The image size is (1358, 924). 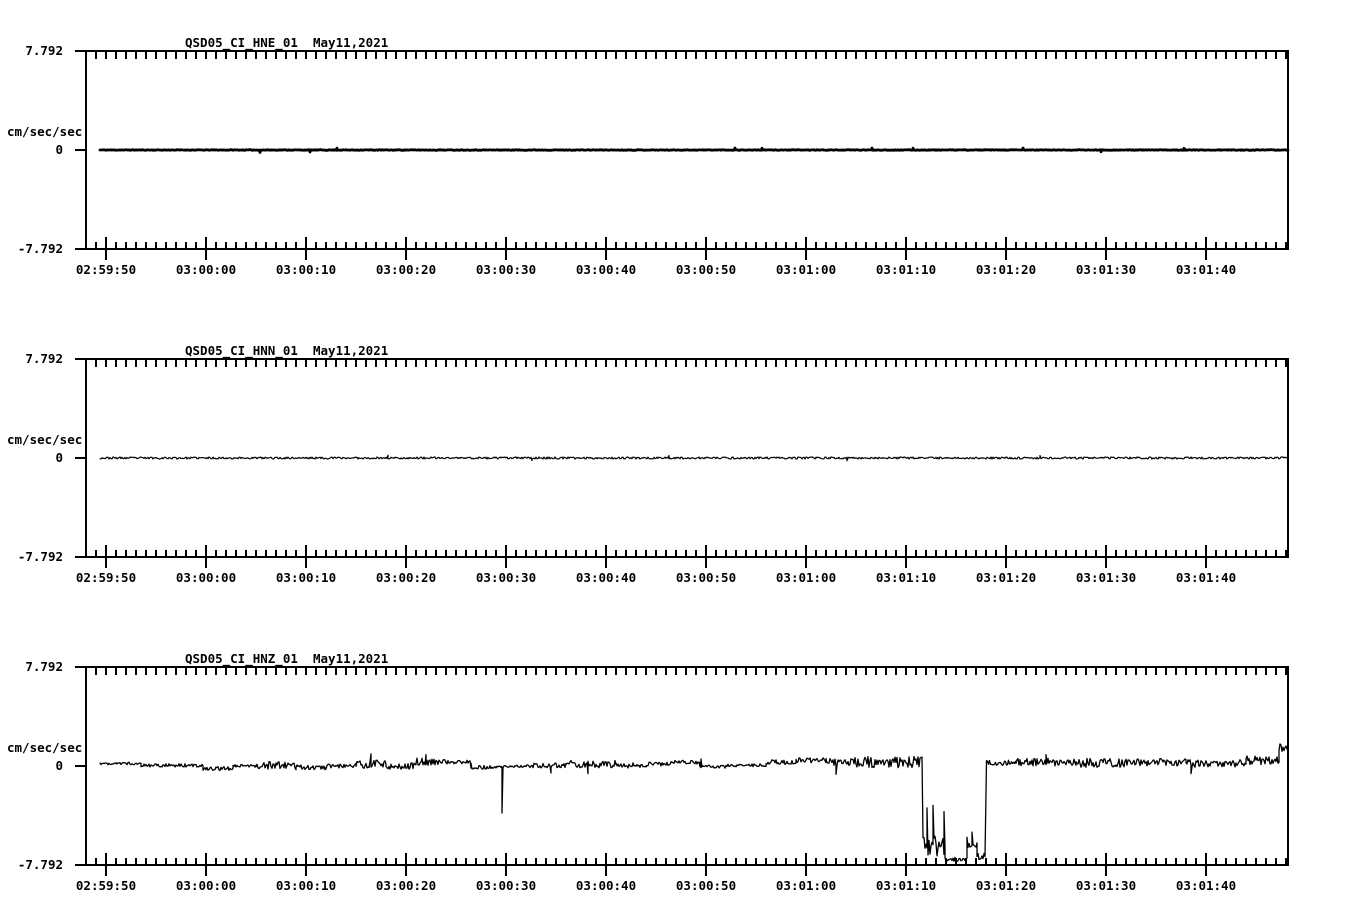 What do you see at coordinates (241, 351) in the screenshot?
I see `plot-title-station: QSD05_CI_HNN_01` at bounding box center [241, 351].